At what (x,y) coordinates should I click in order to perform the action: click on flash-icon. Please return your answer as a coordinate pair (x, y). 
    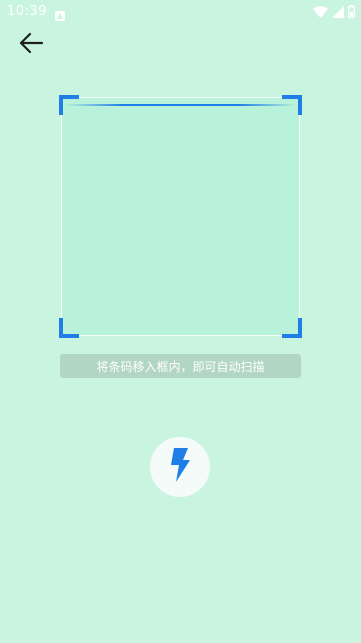
    Looking at the image, I should click on (180, 467).